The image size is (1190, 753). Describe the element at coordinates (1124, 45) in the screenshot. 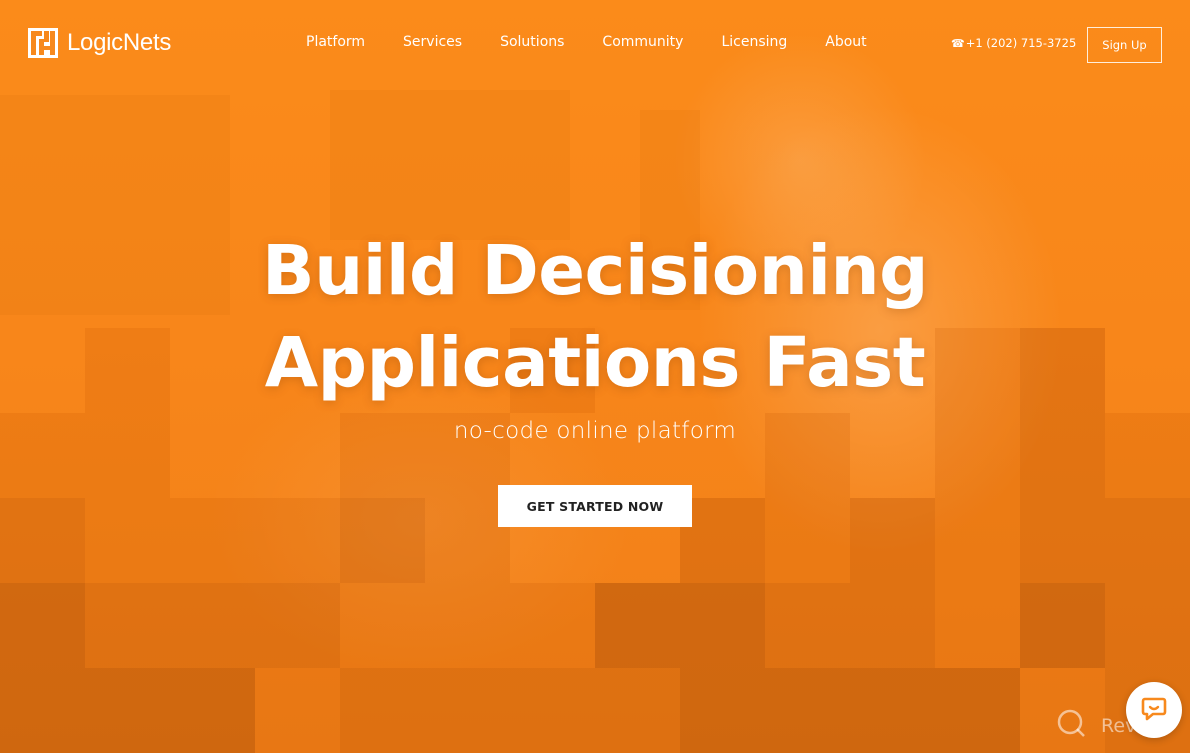

I see `sign-up-button: Sign Up` at that location.